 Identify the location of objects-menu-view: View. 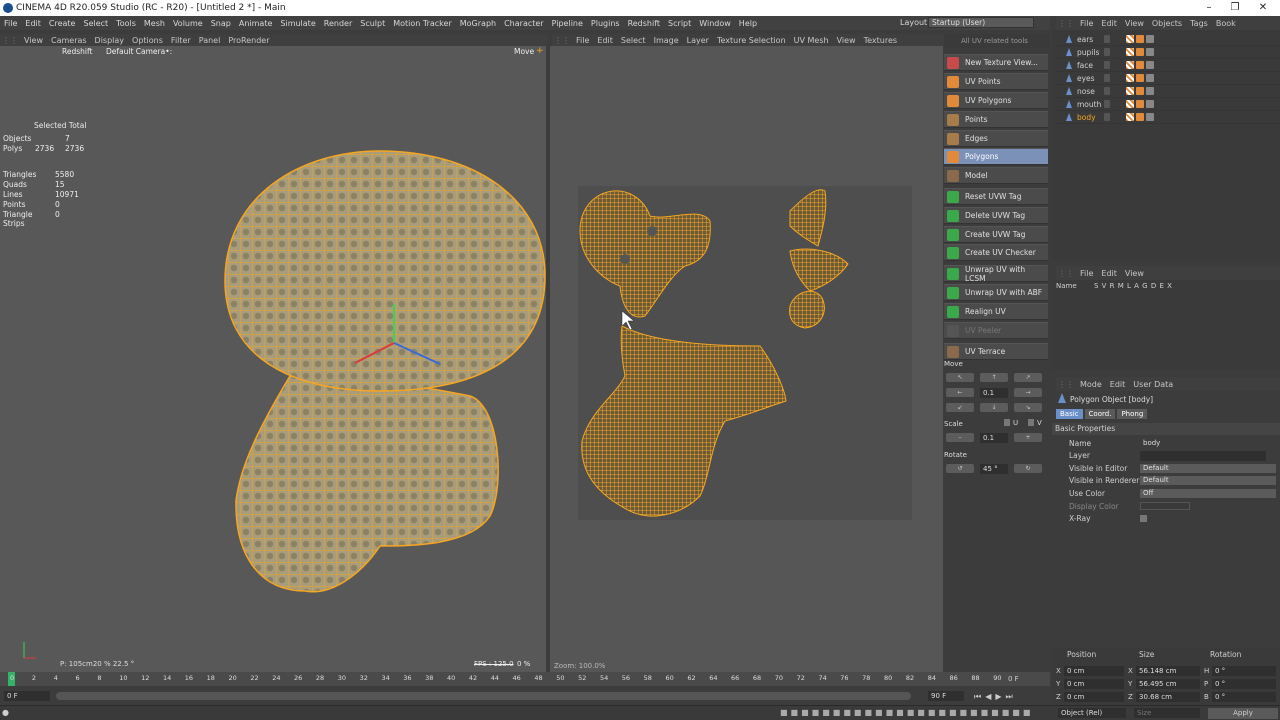
(1134, 23).